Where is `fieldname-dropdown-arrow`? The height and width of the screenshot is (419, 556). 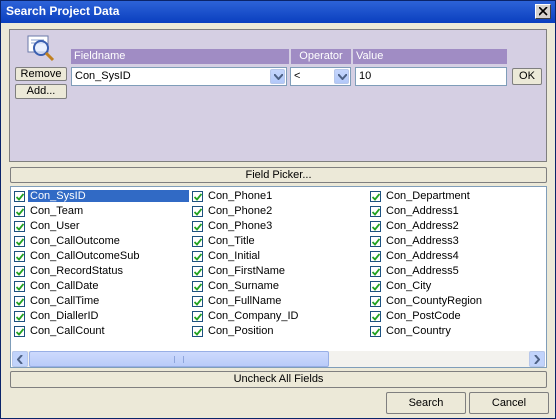
fieldname-dropdown-arrow is located at coordinates (277, 76).